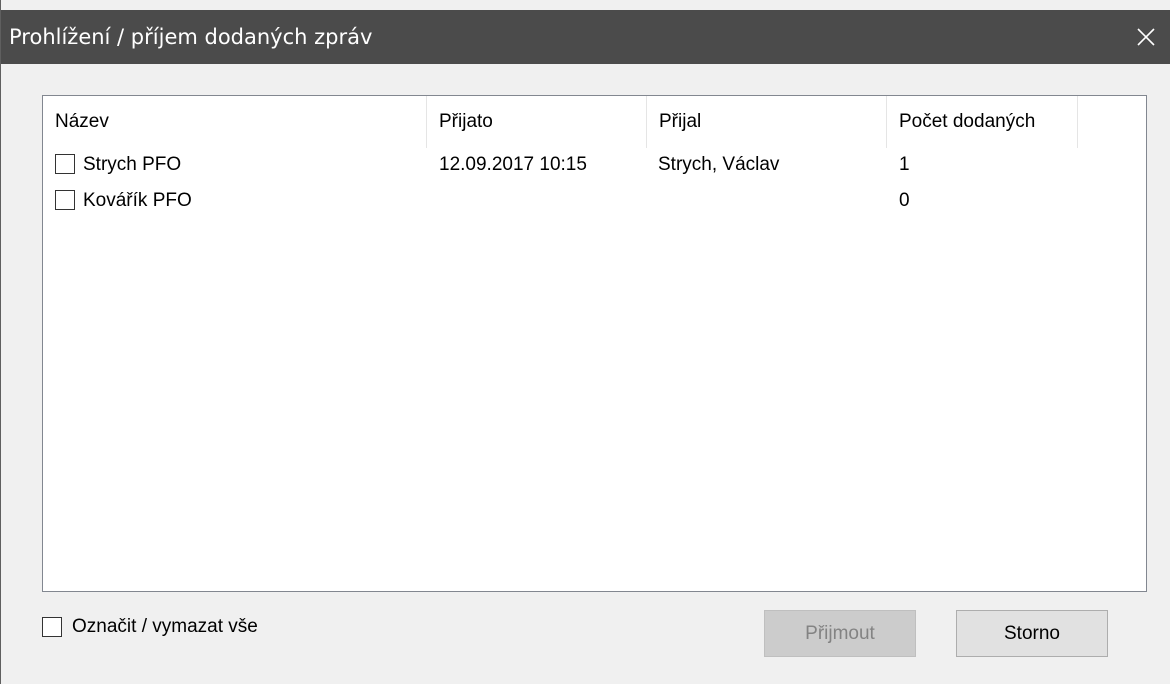 The image size is (1170, 684). I want to click on row-name: Kovářík PFO, so click(137, 200).